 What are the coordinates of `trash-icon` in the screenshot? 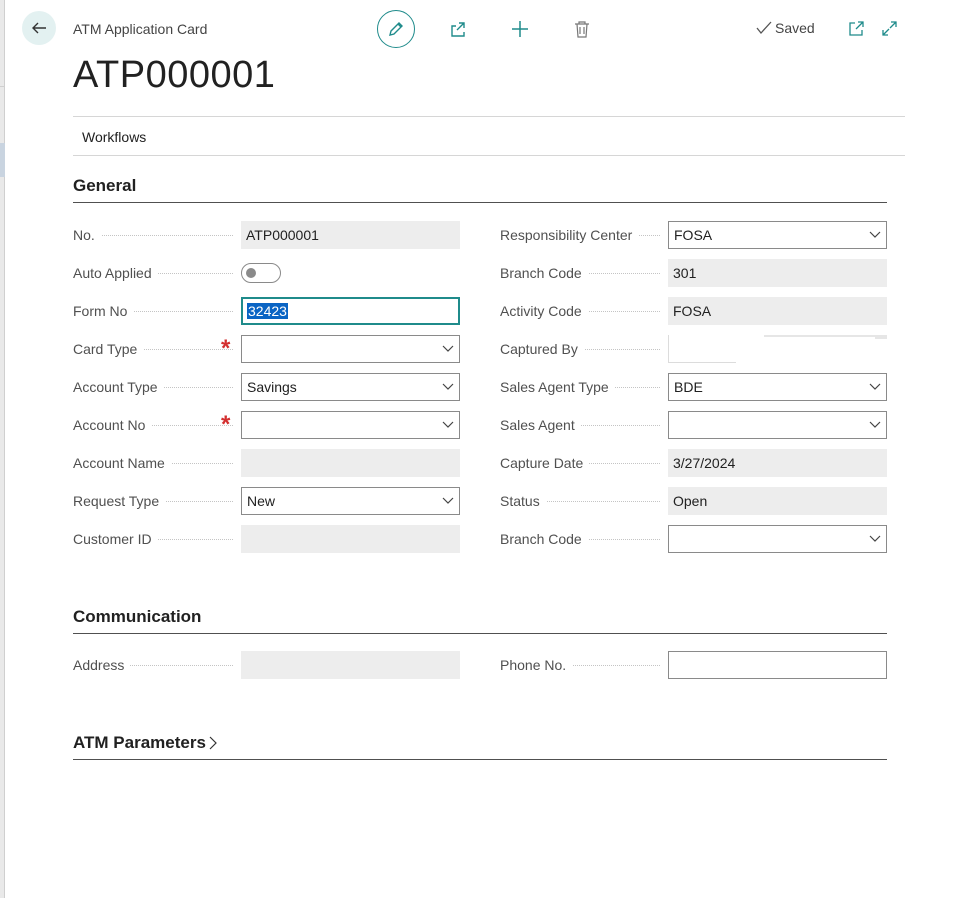 It's located at (582, 29).